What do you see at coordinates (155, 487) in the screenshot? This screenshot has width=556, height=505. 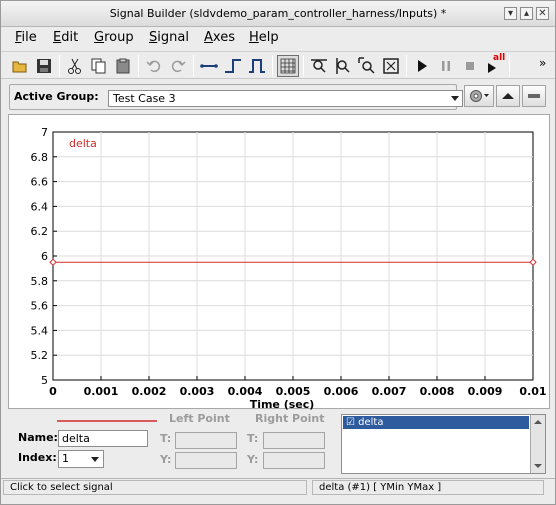 I see `status-message: Click to select signal` at bounding box center [155, 487].